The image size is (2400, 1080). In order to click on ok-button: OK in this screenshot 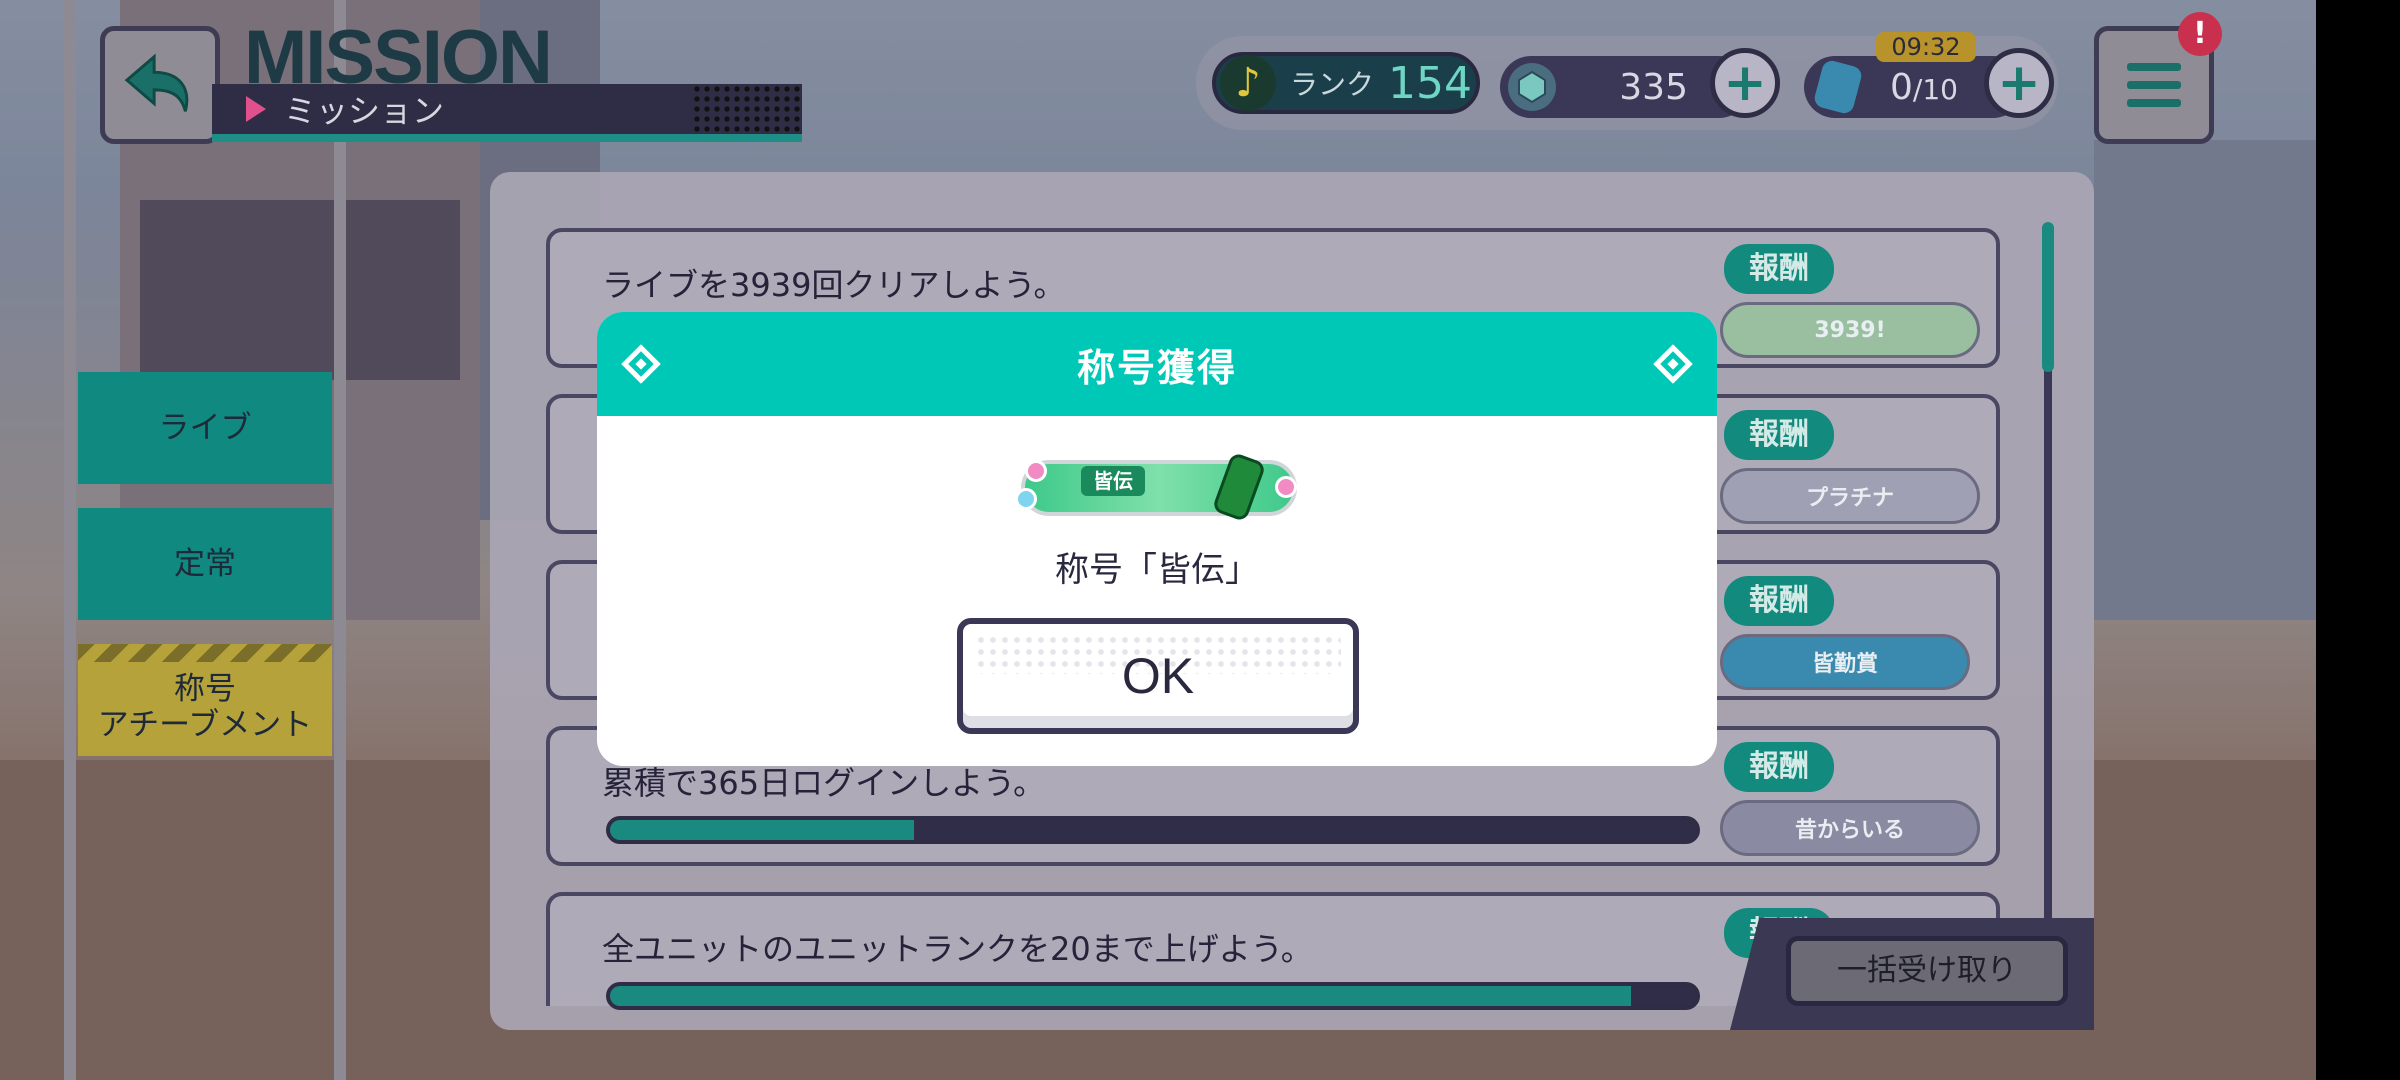, I will do `click(1158, 676)`.